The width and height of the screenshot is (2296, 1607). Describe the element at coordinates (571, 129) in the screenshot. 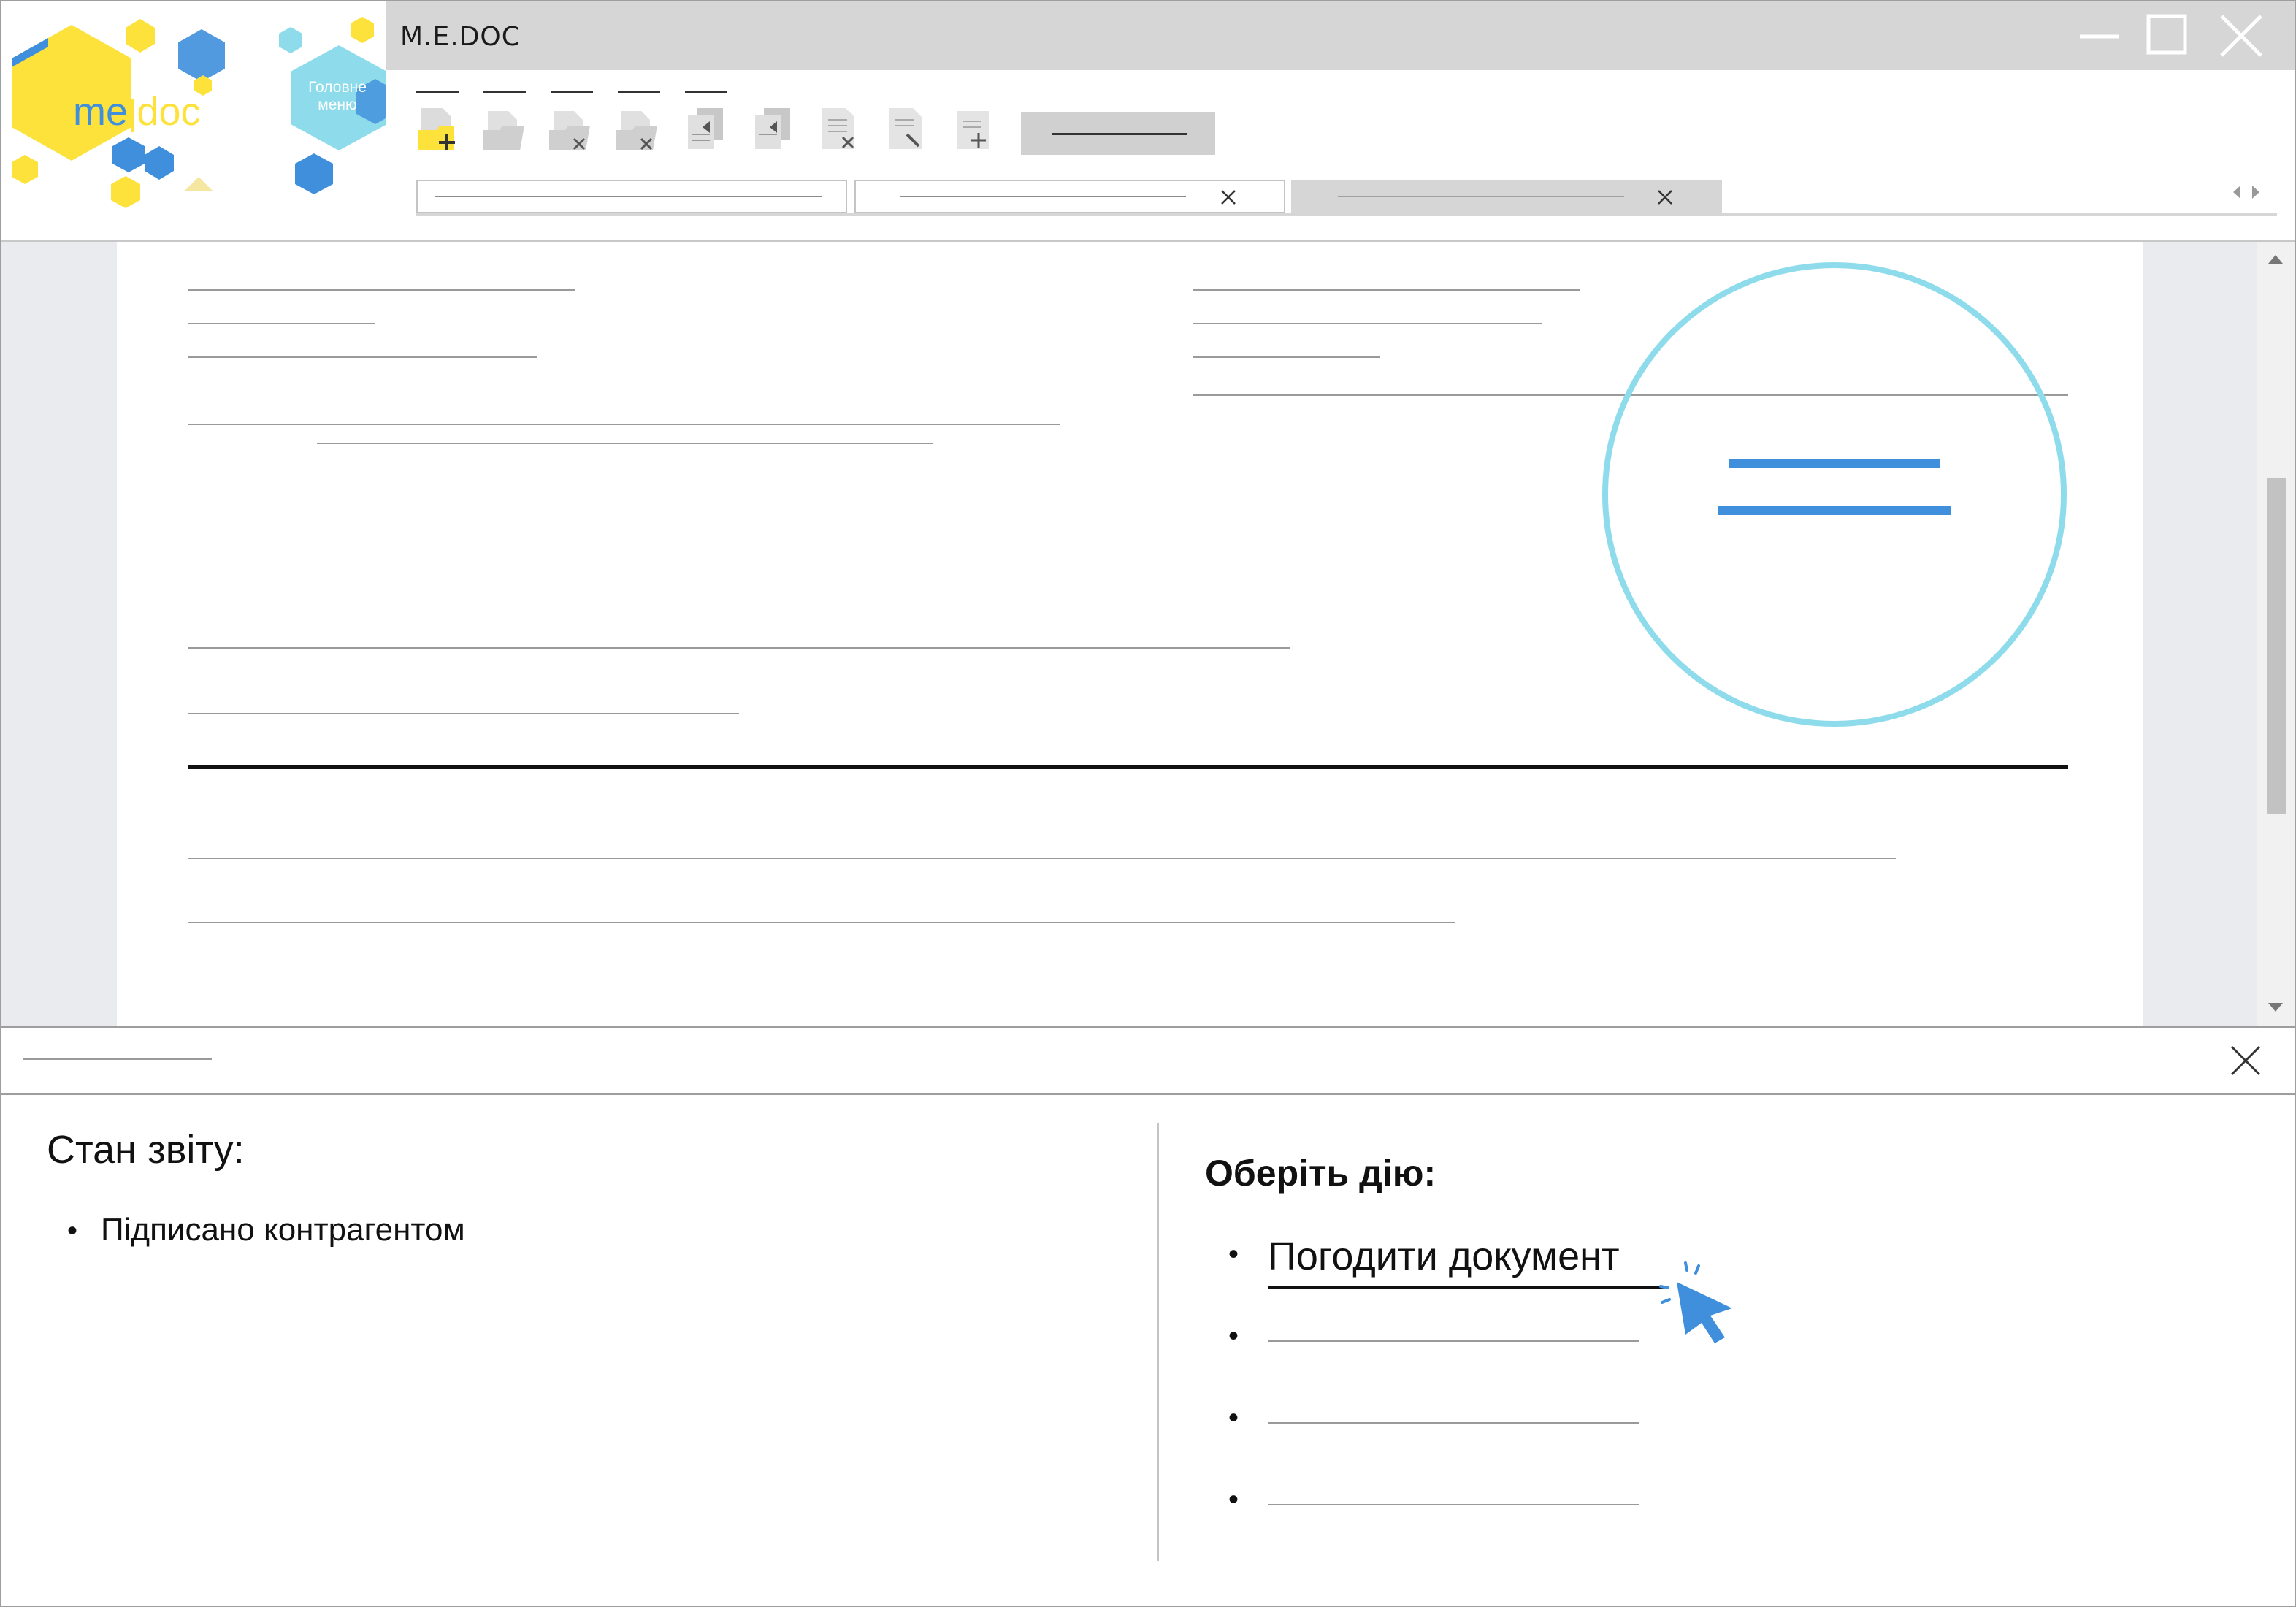

I see `delete-document-icon` at that location.